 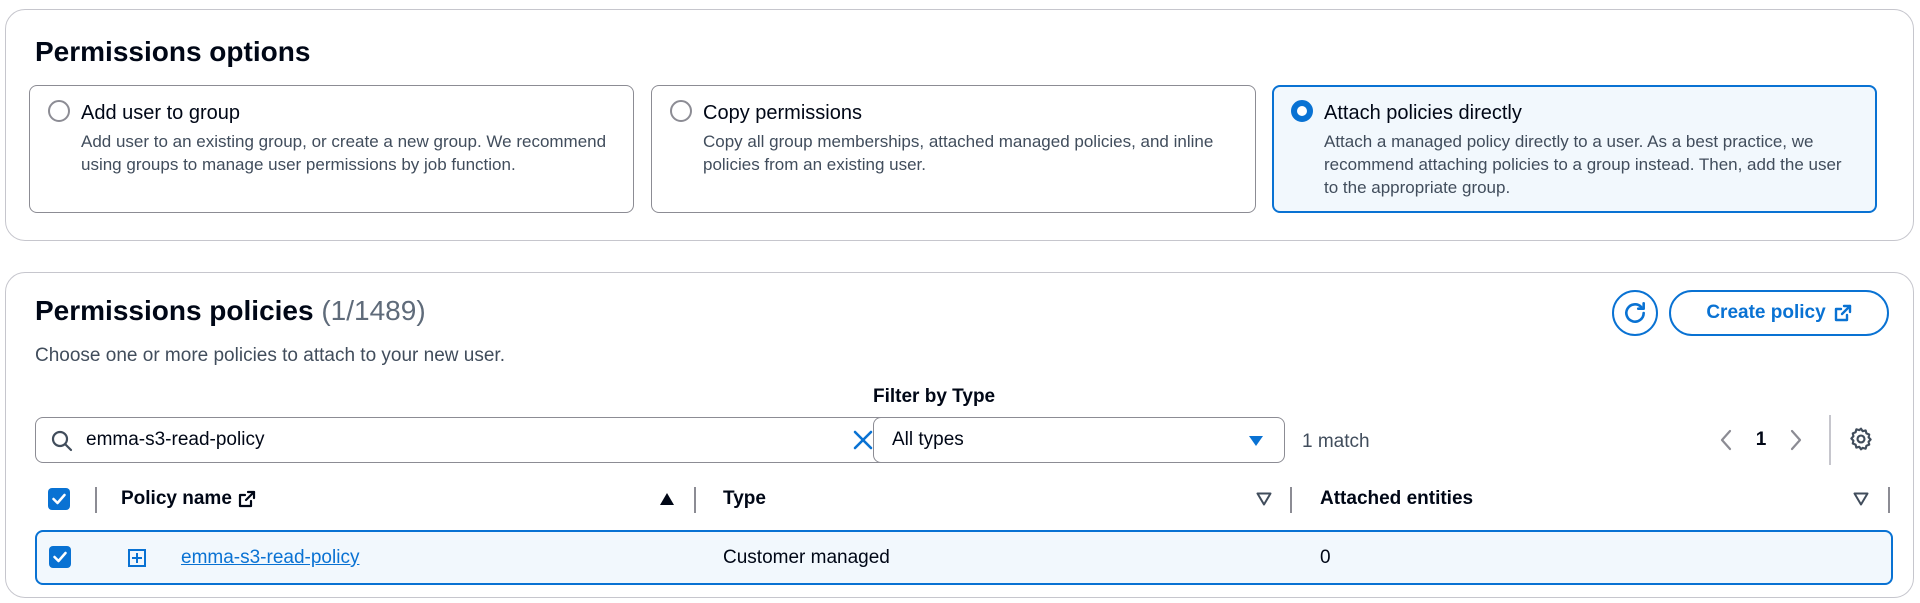 I want to click on refresh-button, so click(x=1635, y=313).